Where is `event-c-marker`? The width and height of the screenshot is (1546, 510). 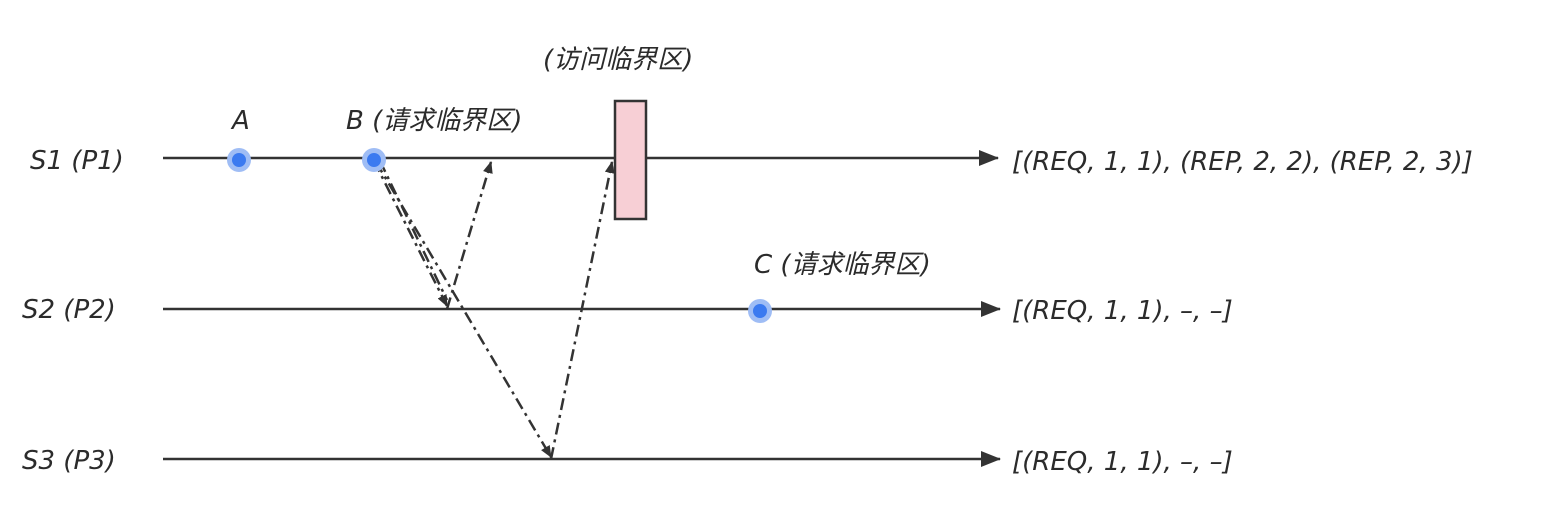
event-c-marker is located at coordinates (760, 311).